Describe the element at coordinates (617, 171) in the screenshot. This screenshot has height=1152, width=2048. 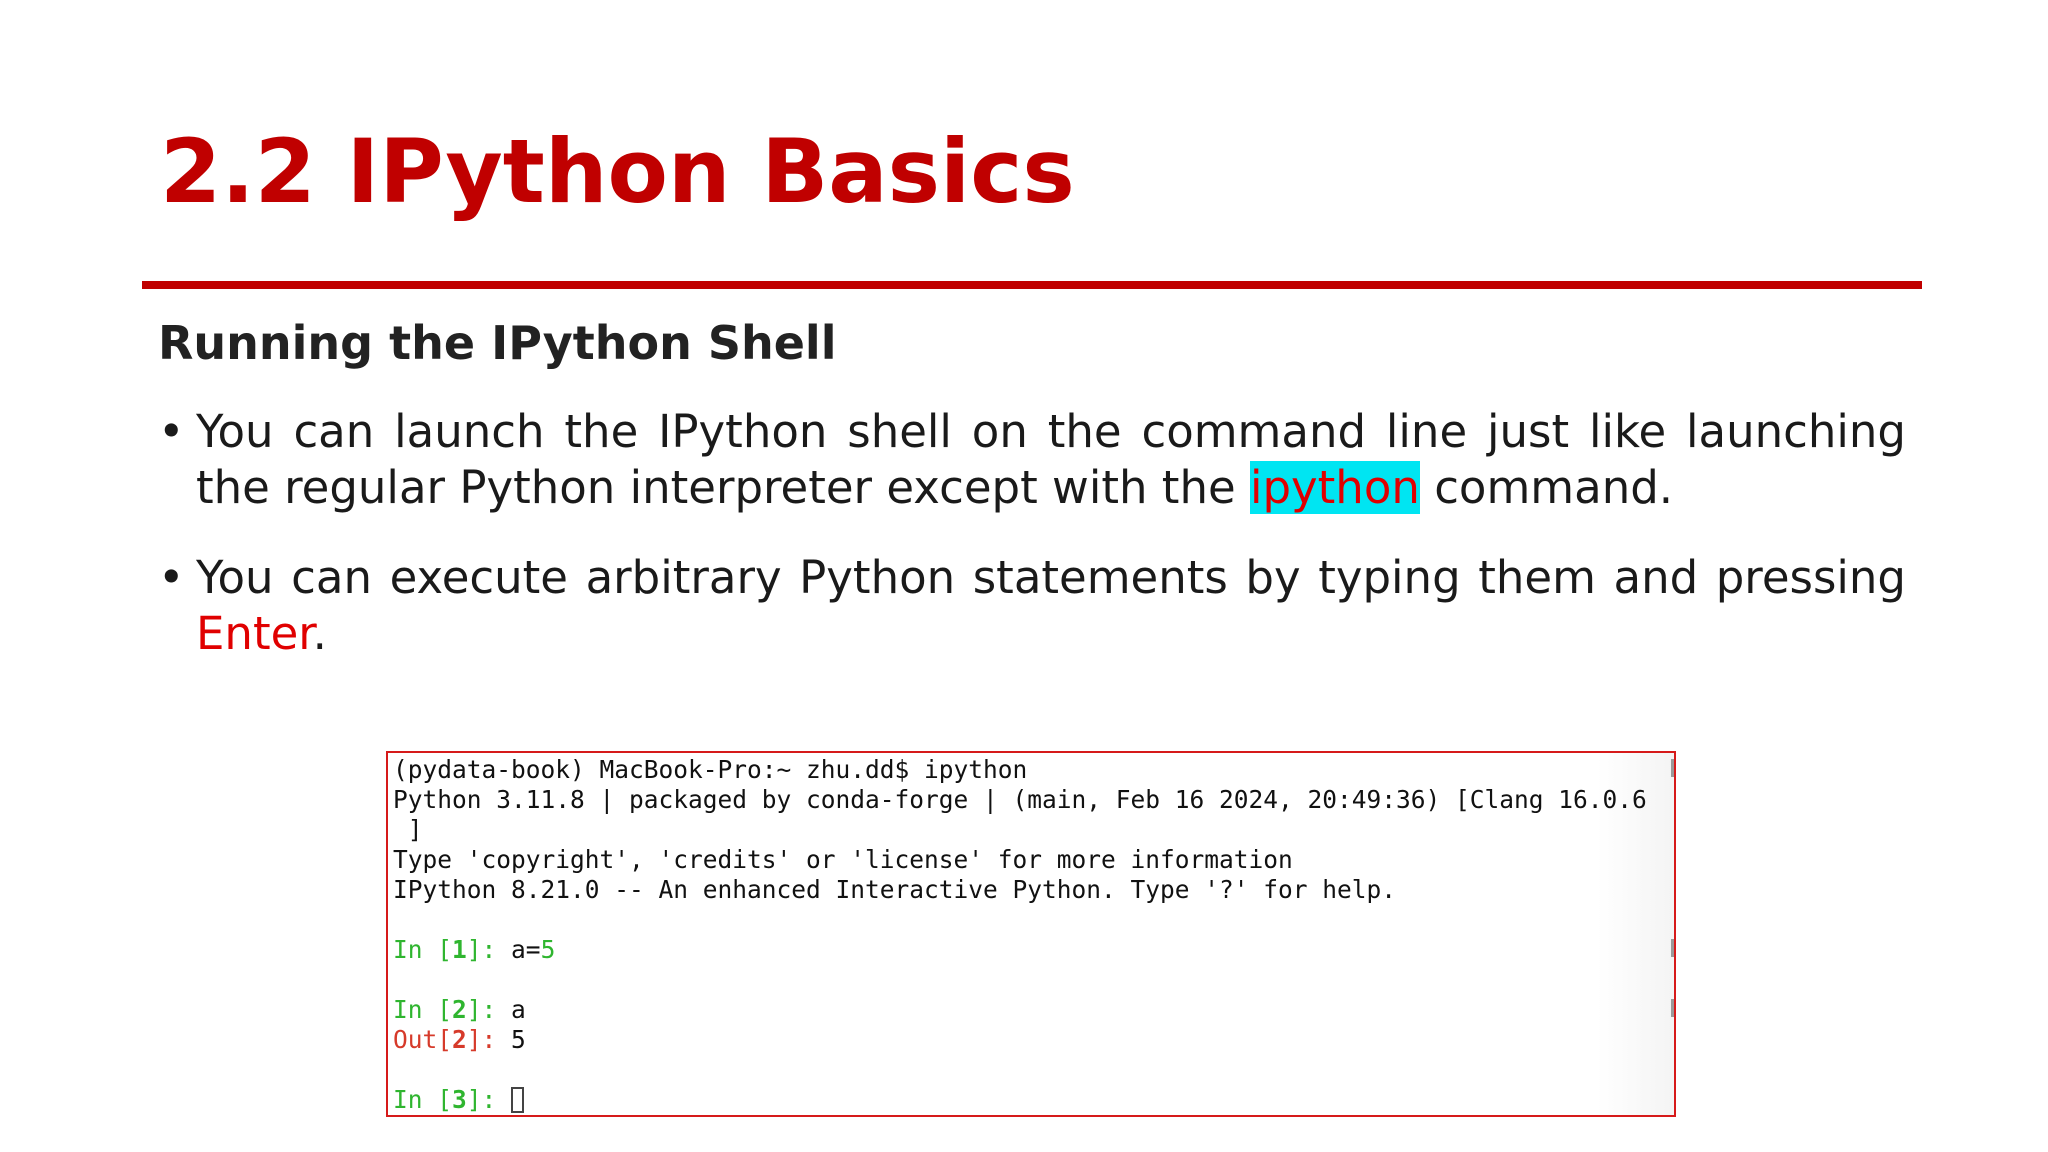
I see `slide-title: 2.2 IPython Basics` at that location.